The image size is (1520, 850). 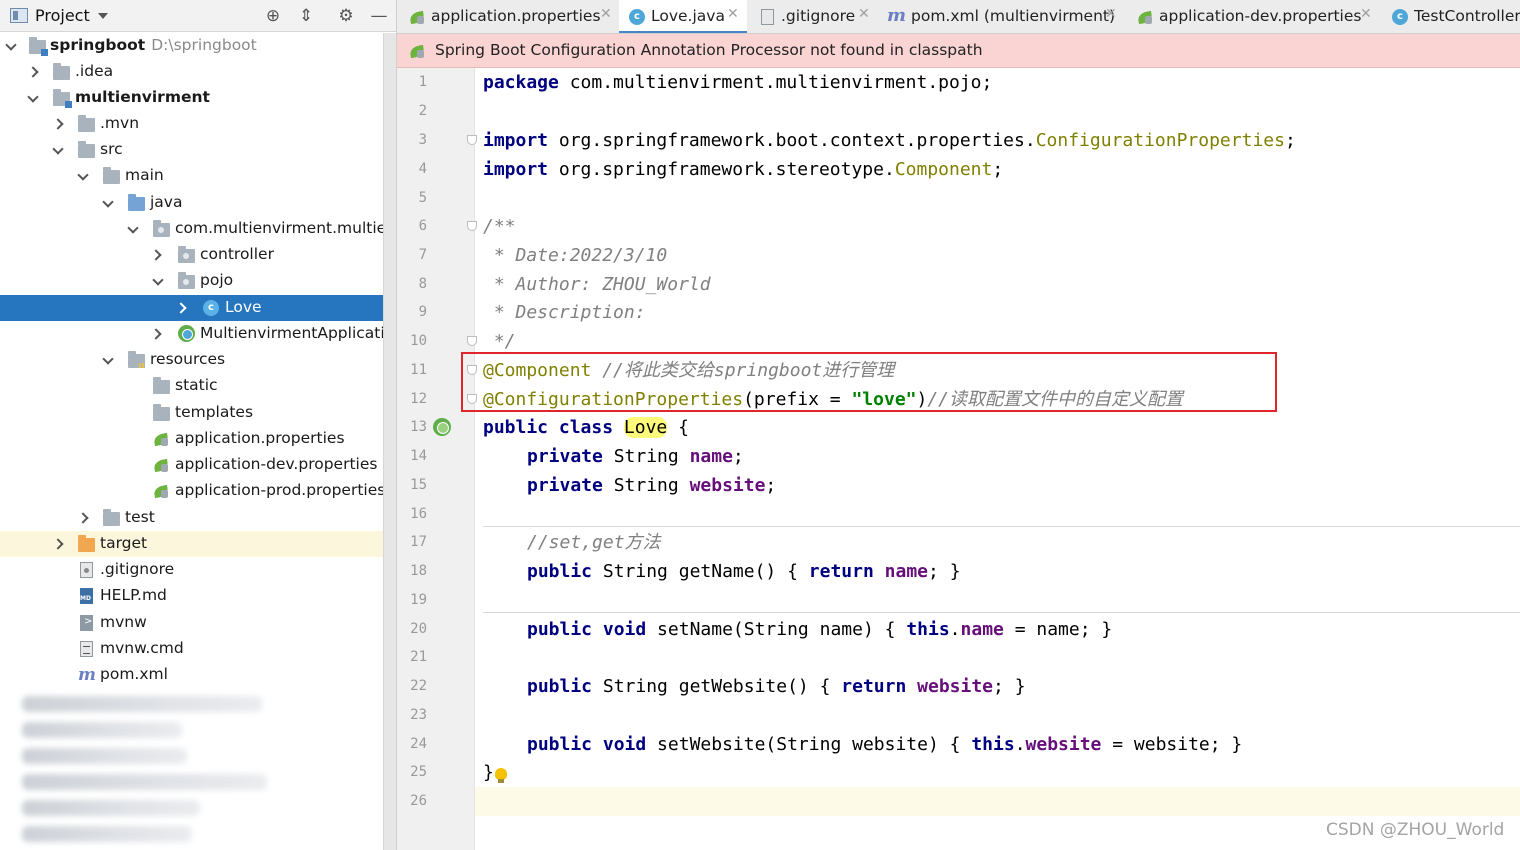 I want to click on tree-item-src: src, so click(x=198, y=150).